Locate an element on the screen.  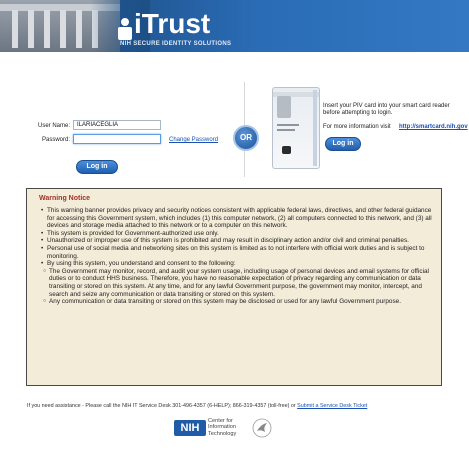
itrust-logo-icon is located at coordinates (125, 29).